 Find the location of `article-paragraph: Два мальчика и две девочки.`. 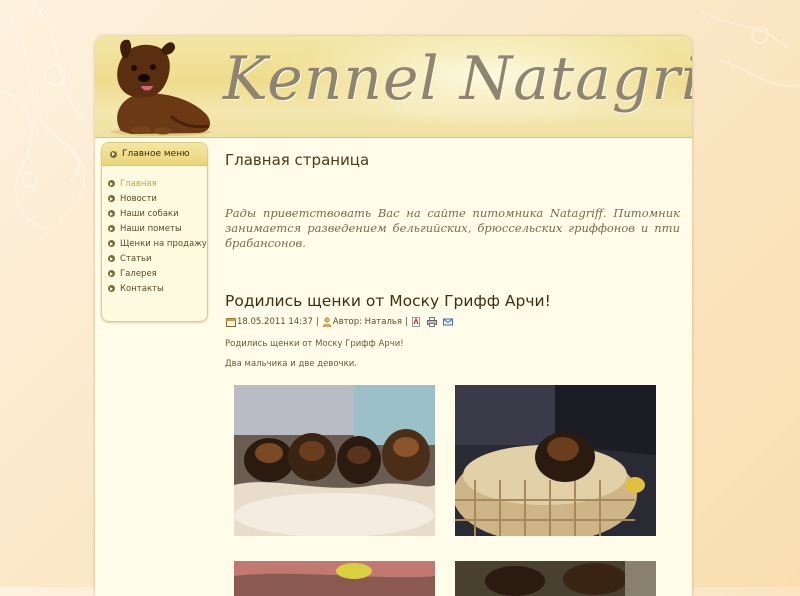

article-paragraph: Два мальчика и две девочки. is located at coordinates (291, 364).